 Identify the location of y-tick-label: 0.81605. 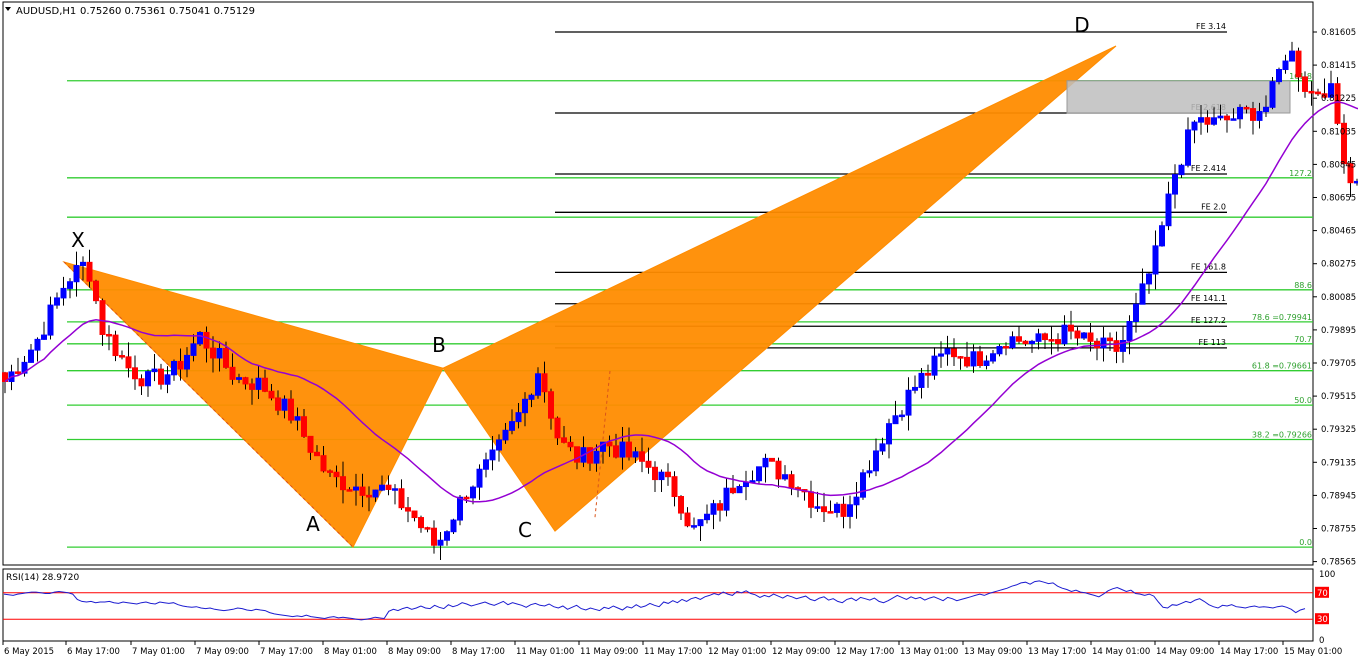
(1338, 33).